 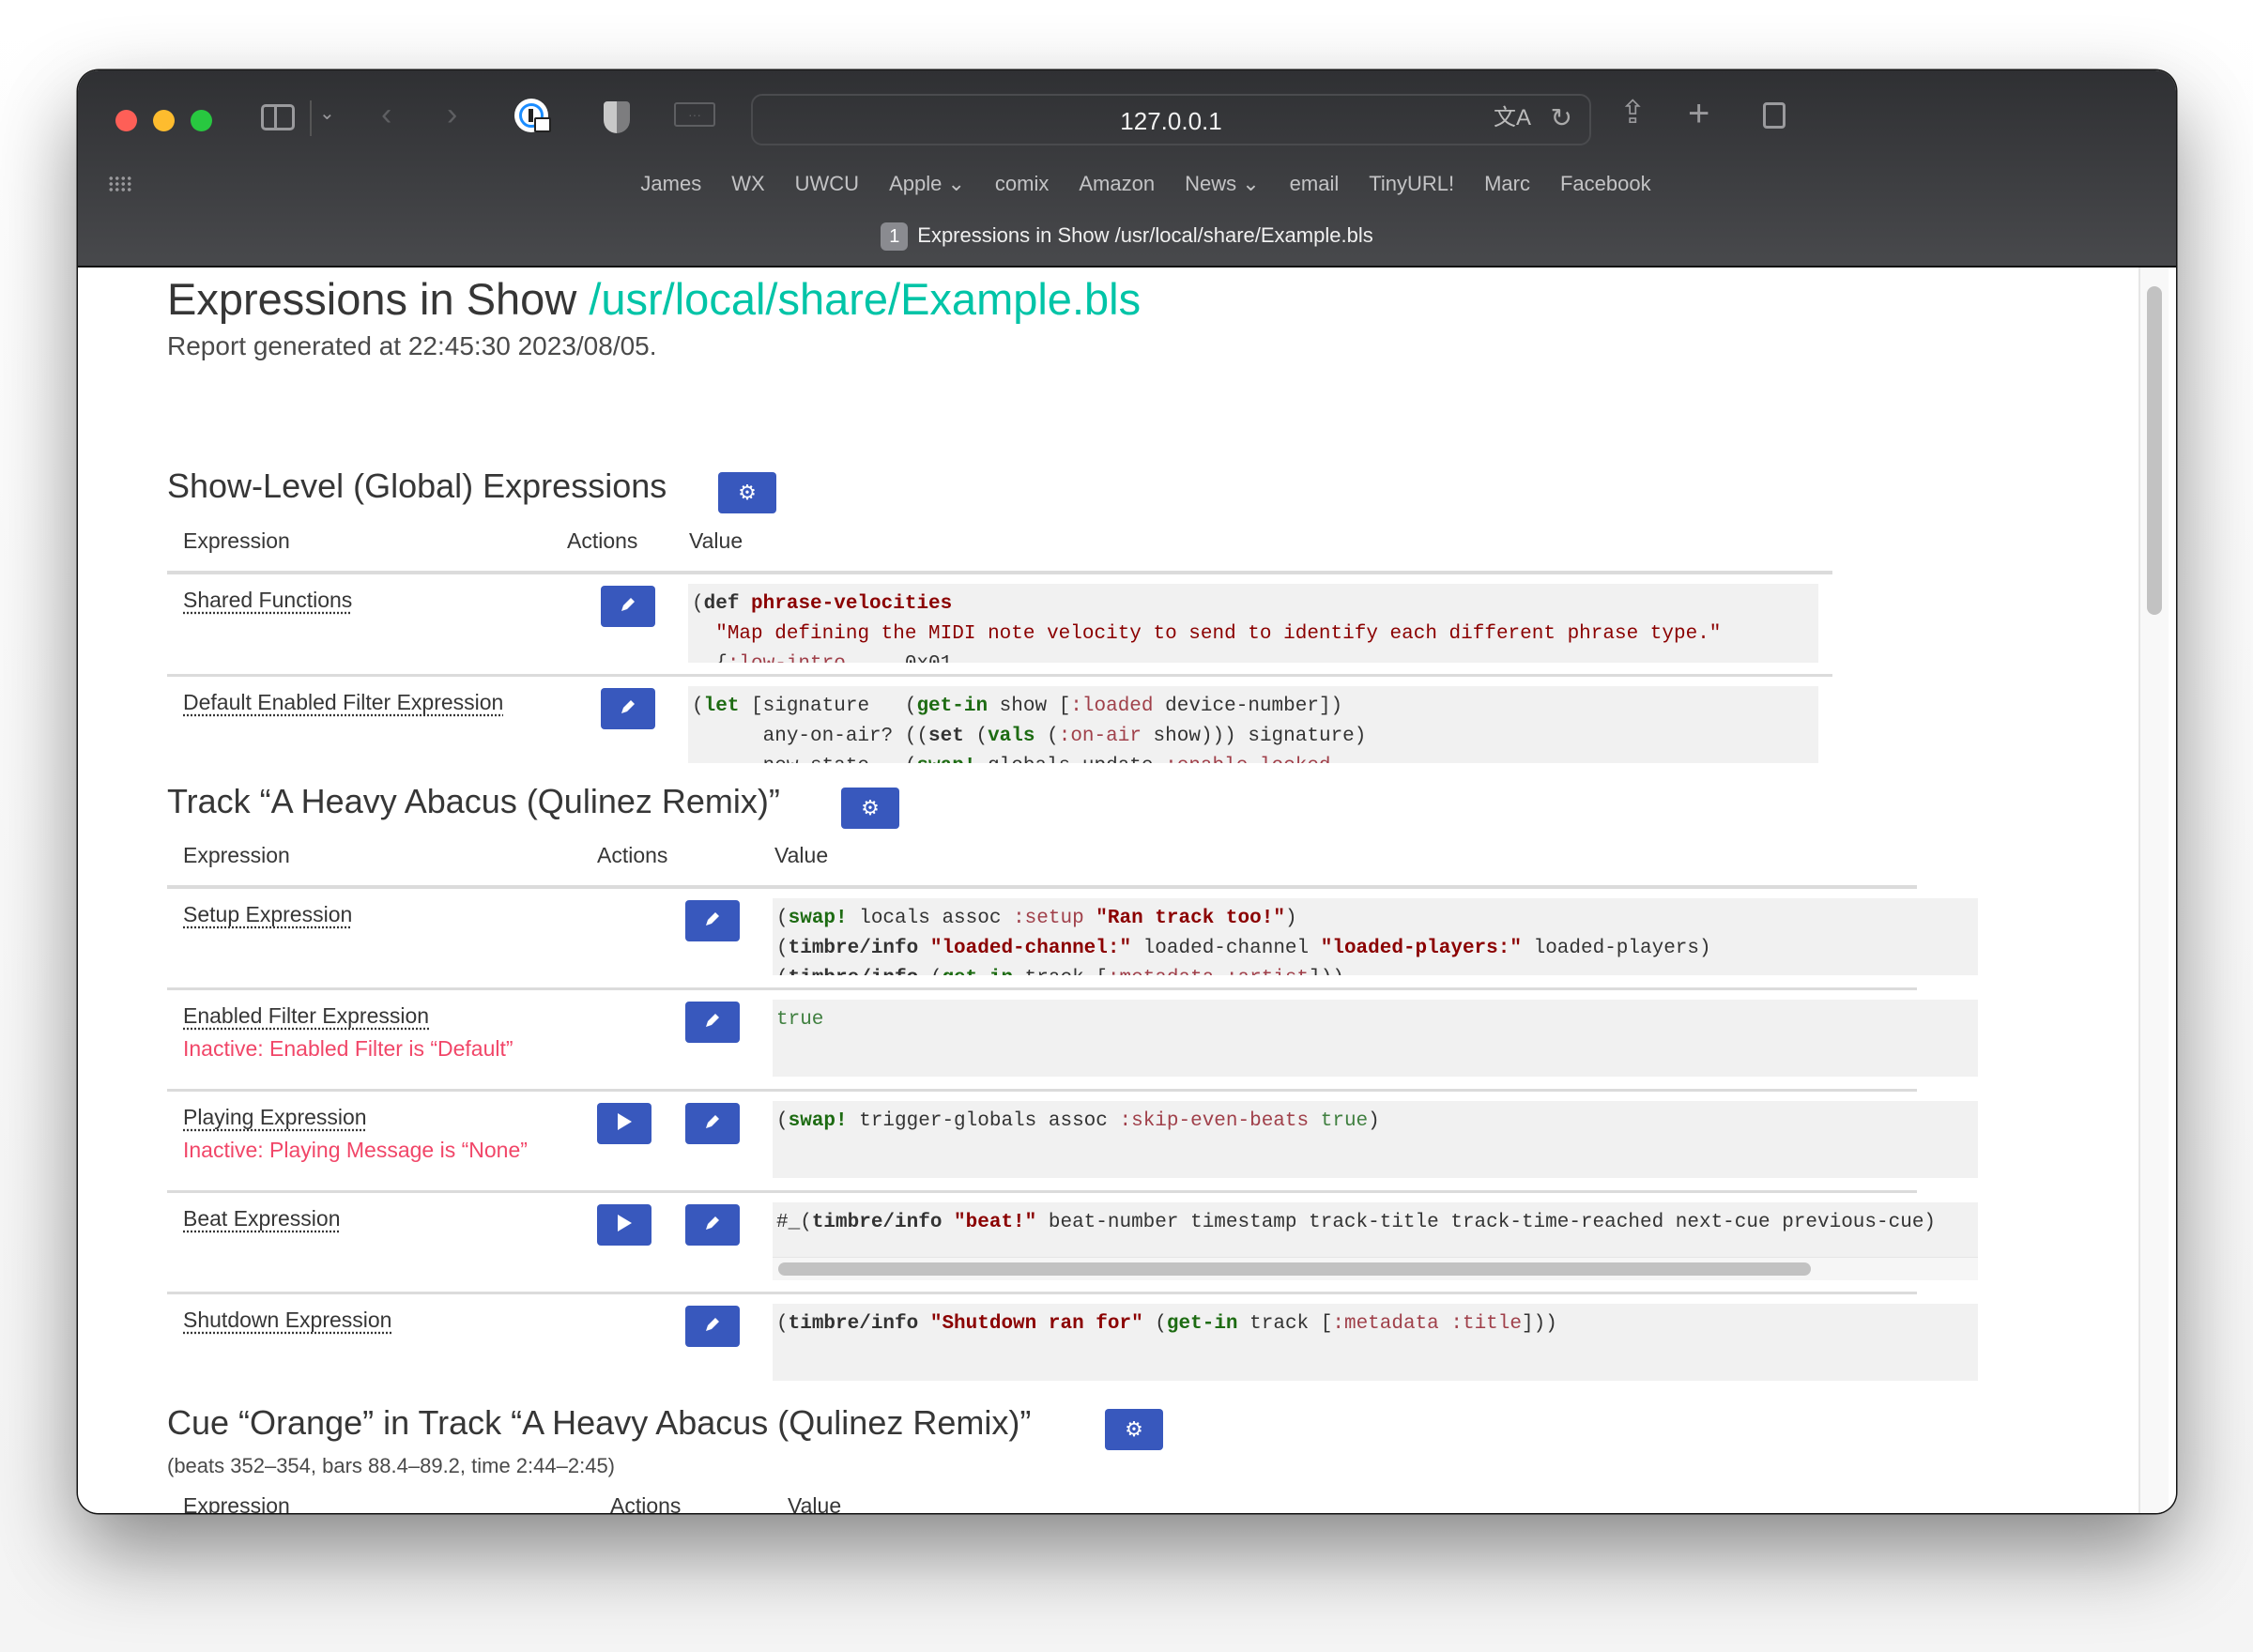 What do you see at coordinates (827, 184) in the screenshot?
I see `bookmark-item: UWCU` at bounding box center [827, 184].